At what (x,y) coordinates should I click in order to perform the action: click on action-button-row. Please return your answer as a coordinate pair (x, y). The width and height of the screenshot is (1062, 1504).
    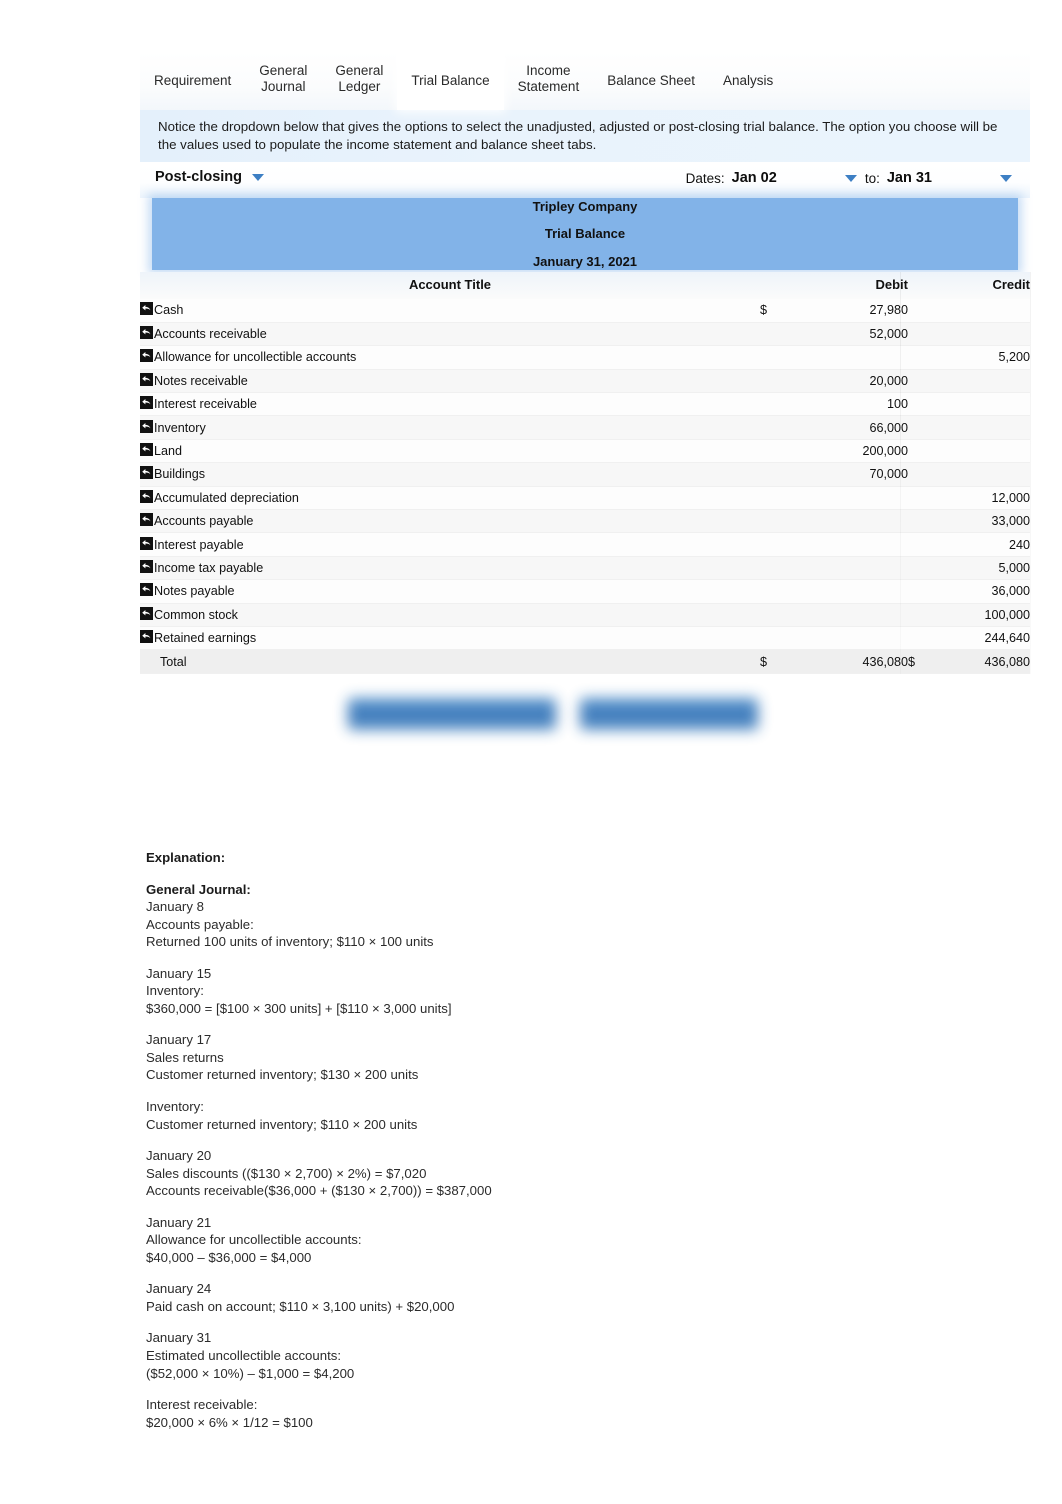
    Looking at the image, I should click on (585, 719).